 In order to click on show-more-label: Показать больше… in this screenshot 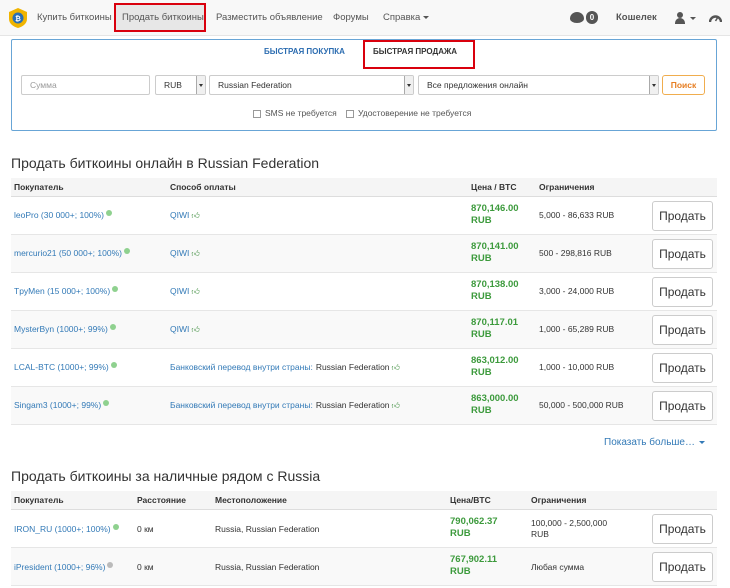, I will do `click(649, 442)`.